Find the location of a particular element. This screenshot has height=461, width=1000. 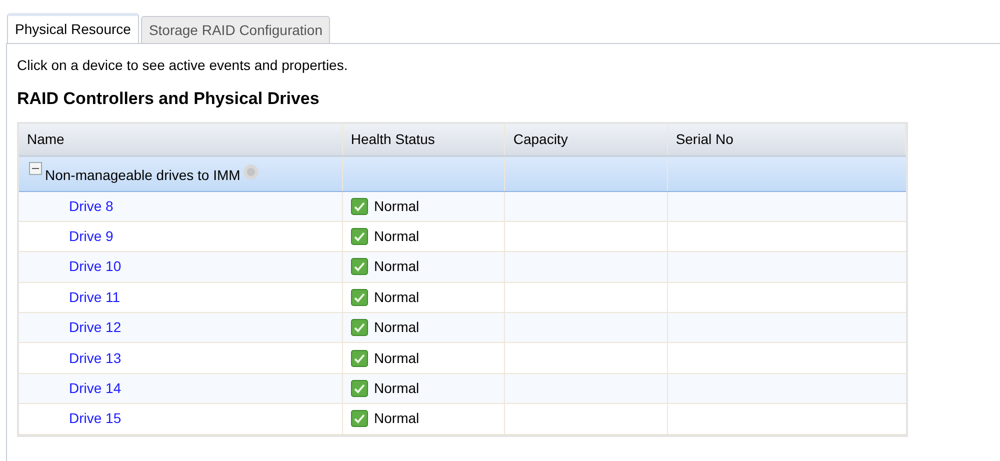

drive-link: Drive 12 is located at coordinates (95, 327).